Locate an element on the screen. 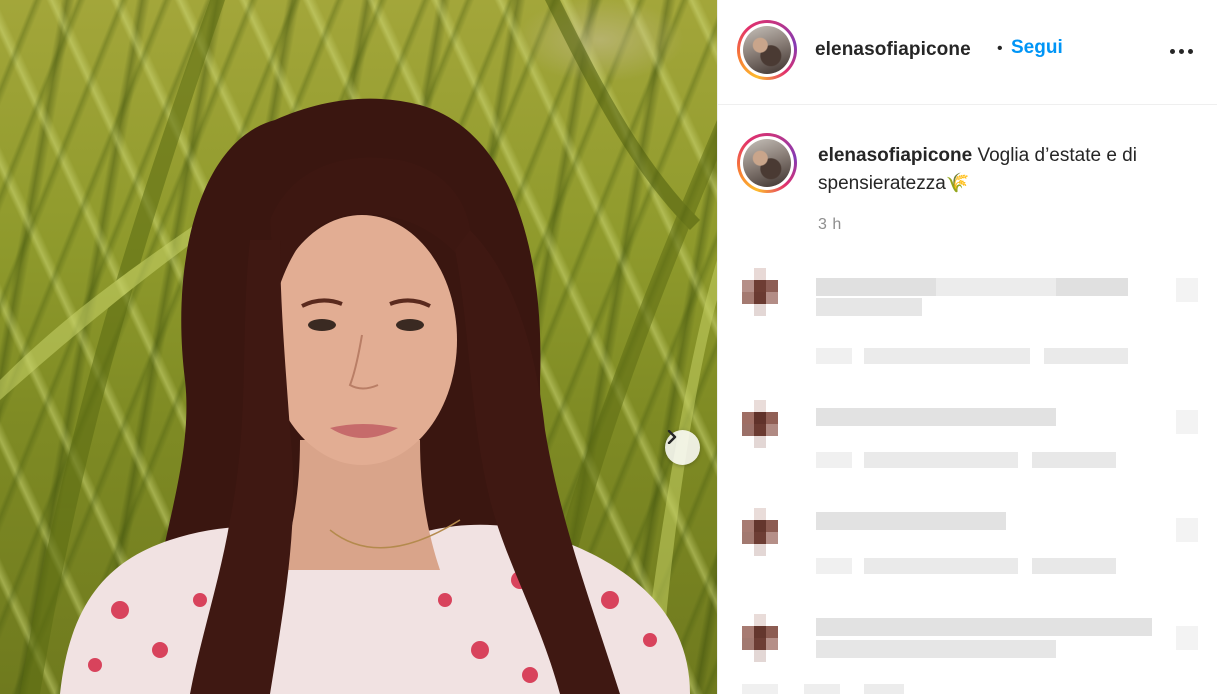 Image resolution: width=1217 pixels, height=694 pixels. caption-avatar is located at coordinates (767, 163).